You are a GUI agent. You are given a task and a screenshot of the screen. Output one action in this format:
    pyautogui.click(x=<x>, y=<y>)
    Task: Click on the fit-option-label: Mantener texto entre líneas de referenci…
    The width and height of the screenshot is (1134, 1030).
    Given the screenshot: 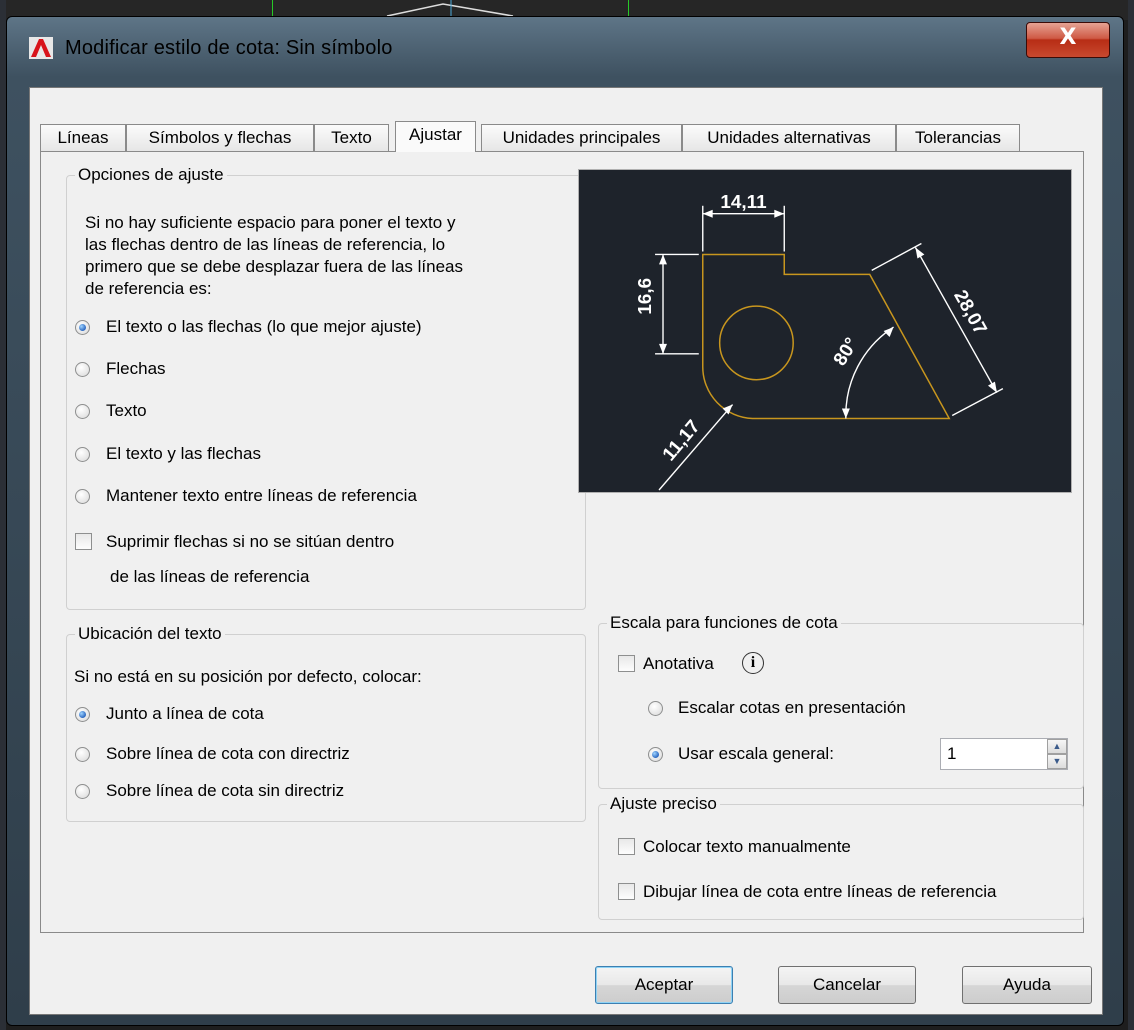 What is the action you would take?
    pyautogui.click(x=261, y=495)
    